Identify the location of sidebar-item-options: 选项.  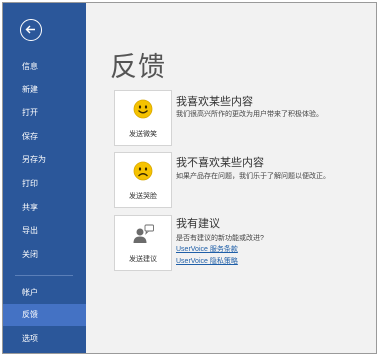
(44, 339).